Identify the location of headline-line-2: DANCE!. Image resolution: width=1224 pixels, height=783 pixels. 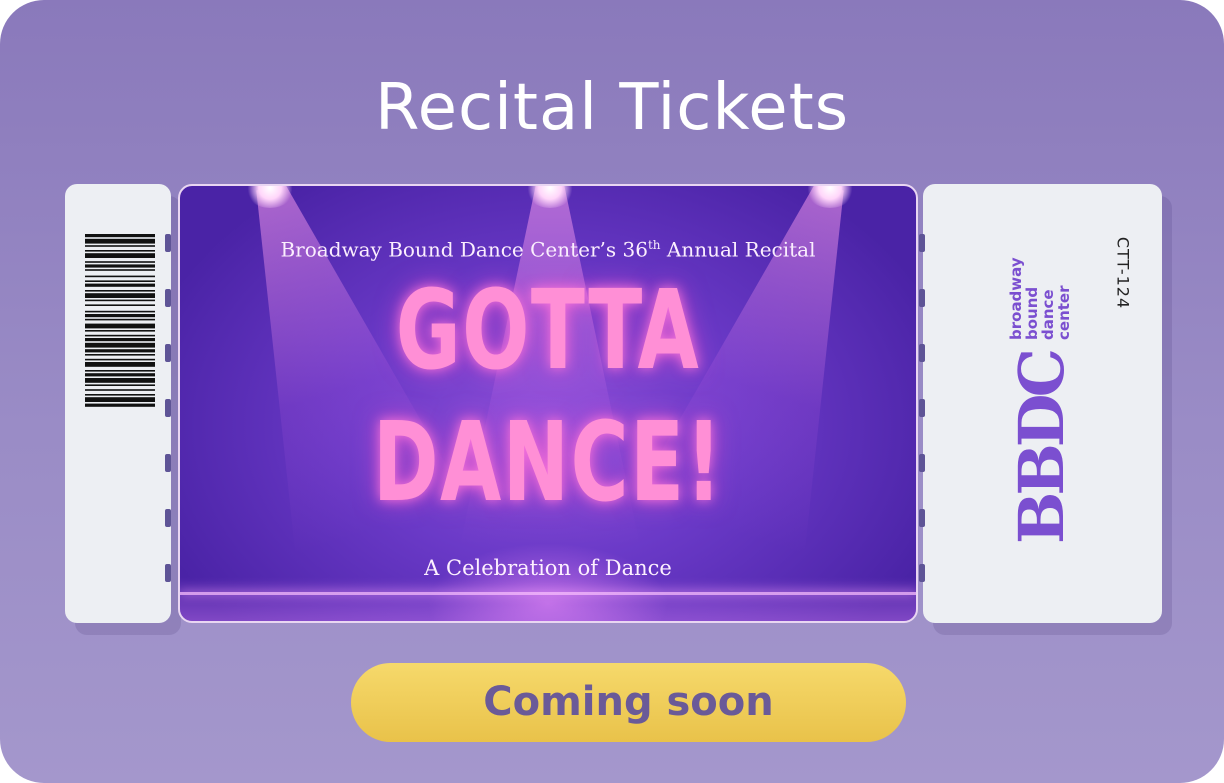
(548, 462).